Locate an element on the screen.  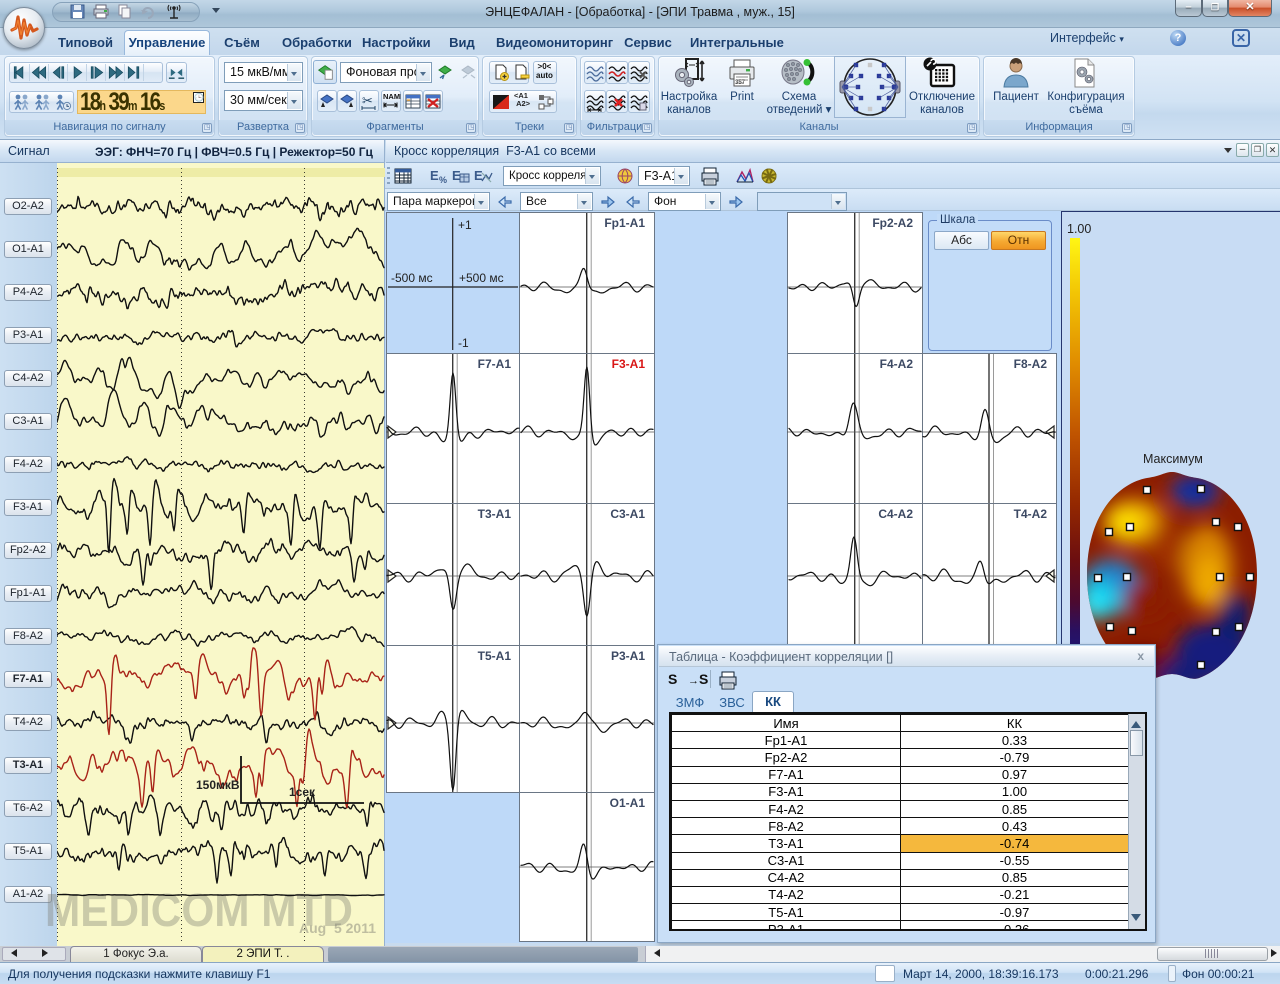
svg-text: E is located at coordinates (434, 175).